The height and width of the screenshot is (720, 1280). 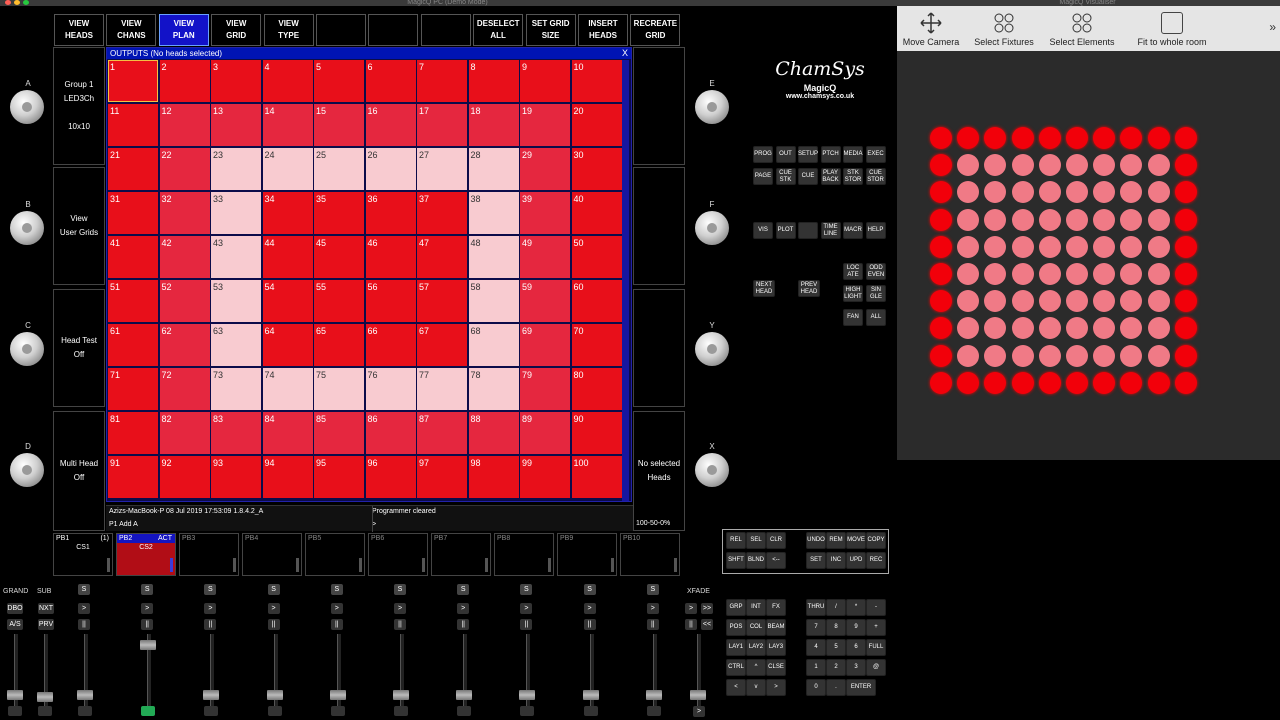 I want to click on key-help: HELP, so click(x=875, y=230).